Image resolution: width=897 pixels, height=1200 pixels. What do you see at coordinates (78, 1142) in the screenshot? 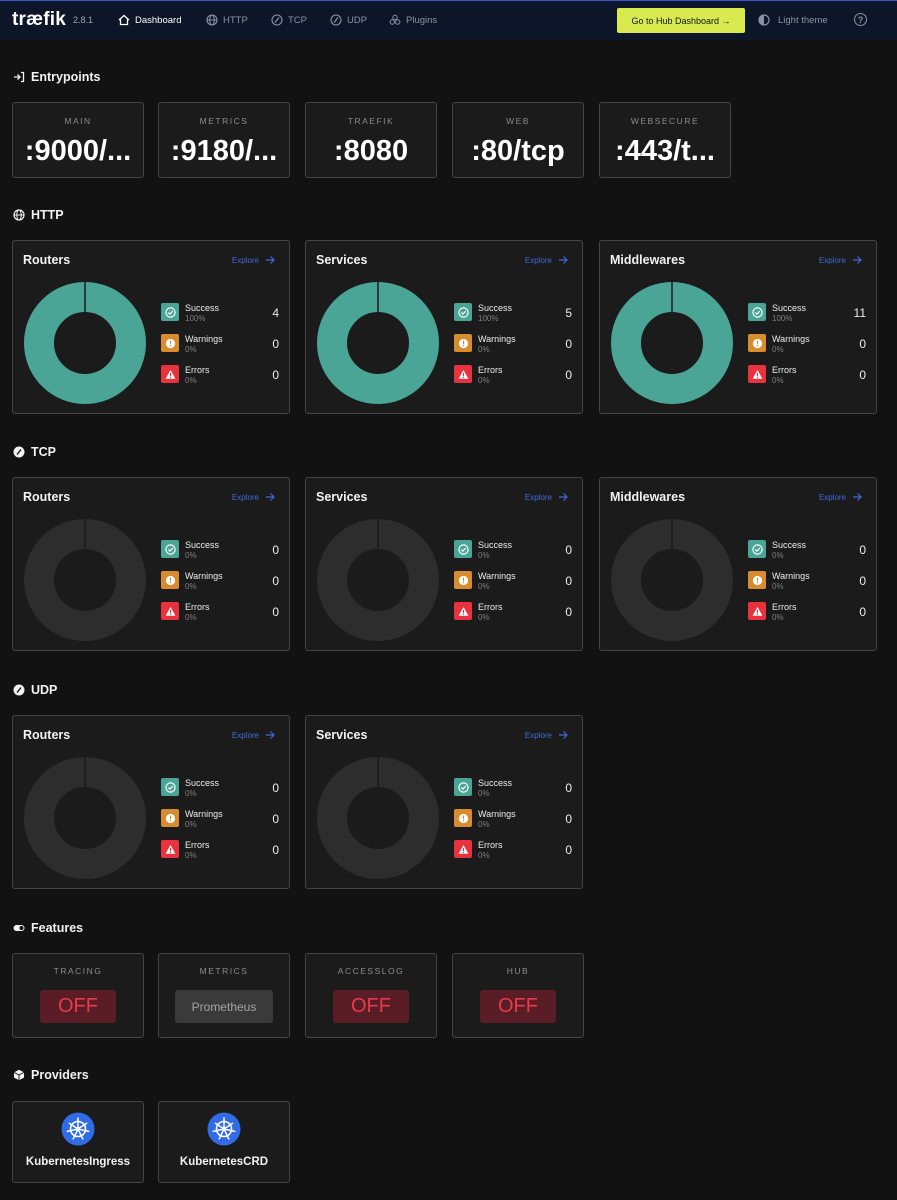
I see `provider-card-kubernetesingress: KubernetesIngress` at bounding box center [78, 1142].